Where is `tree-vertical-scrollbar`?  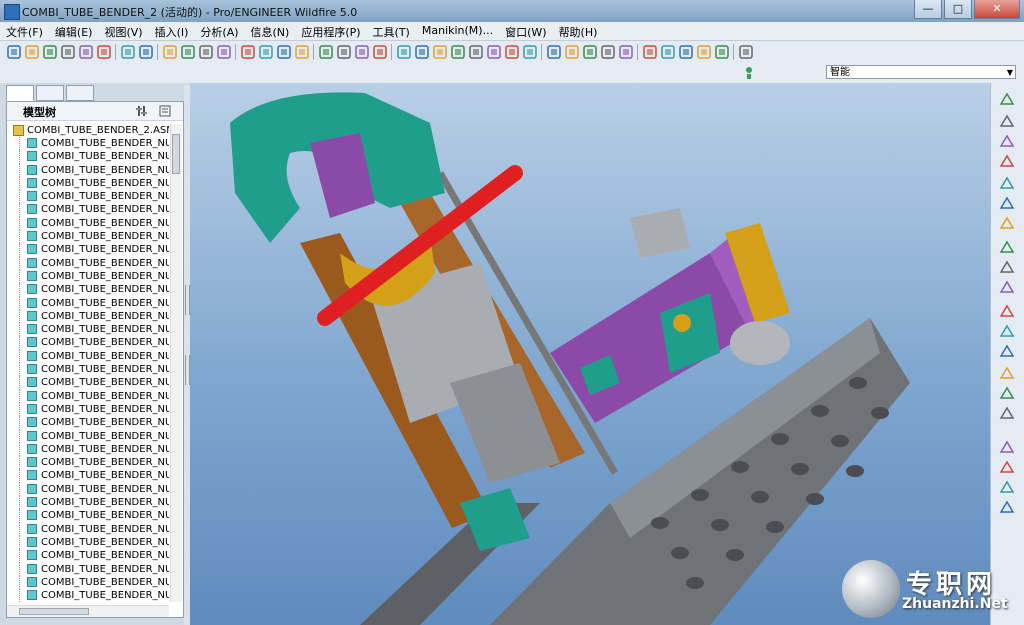
tree-vertical-scrollbar is located at coordinates (176, 363).